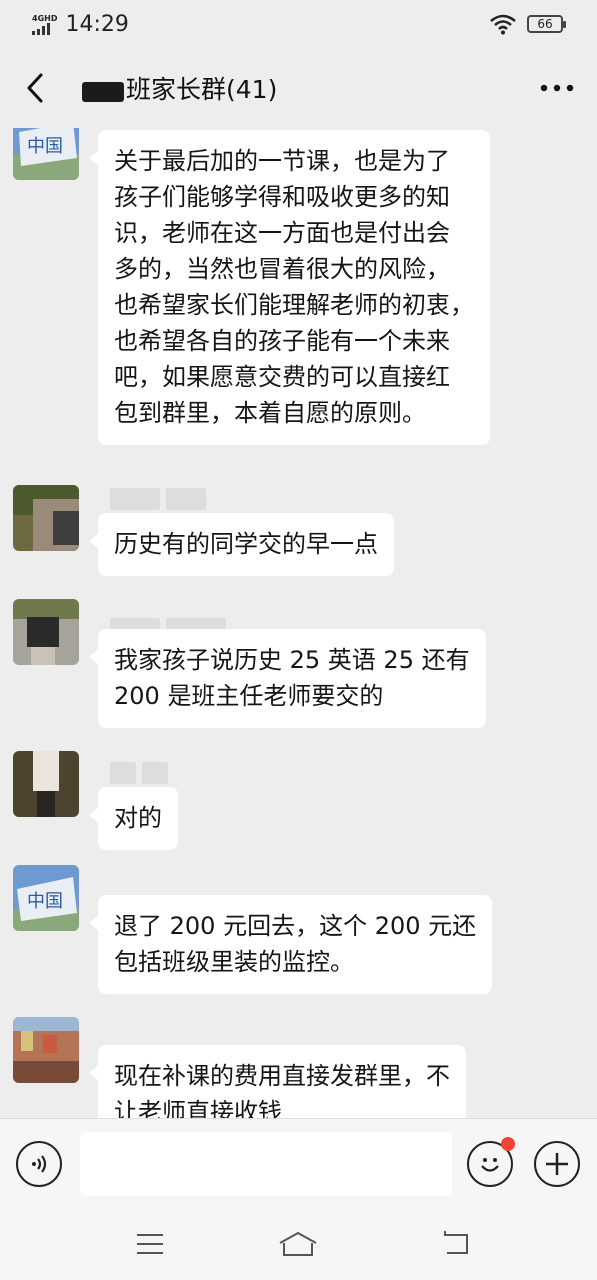 The image size is (597, 1280). Describe the element at coordinates (287, 678) in the screenshot. I see `message-bubble: 我家孩子说历史 25 英语 25 还有 200 是班主任老师要交的` at that location.